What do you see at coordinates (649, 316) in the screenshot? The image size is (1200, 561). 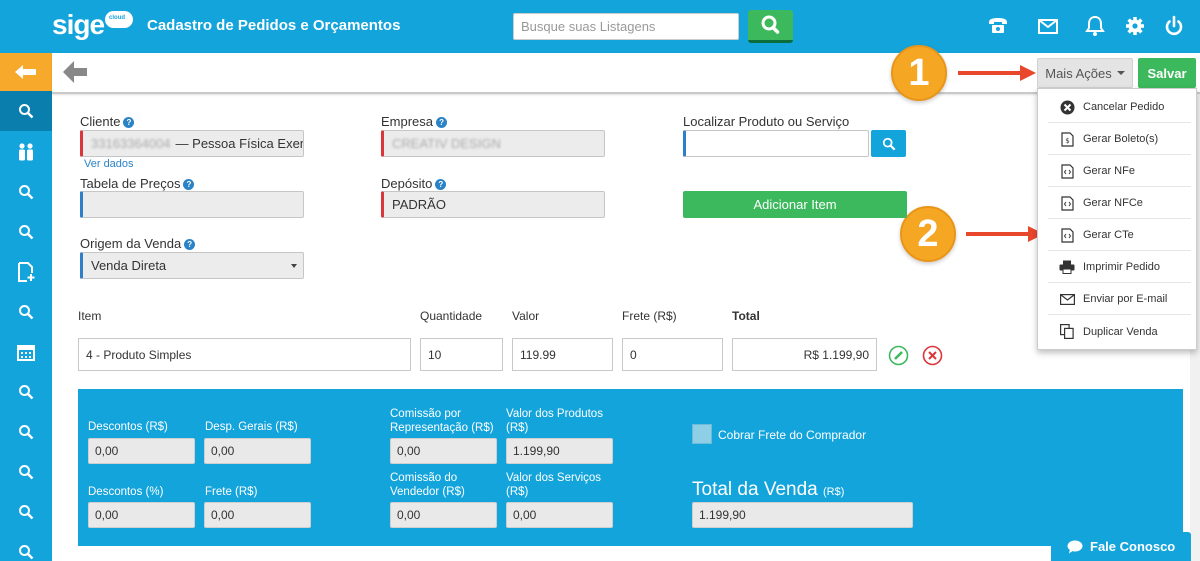 I see `col-header-frete: Frete (R$)` at bounding box center [649, 316].